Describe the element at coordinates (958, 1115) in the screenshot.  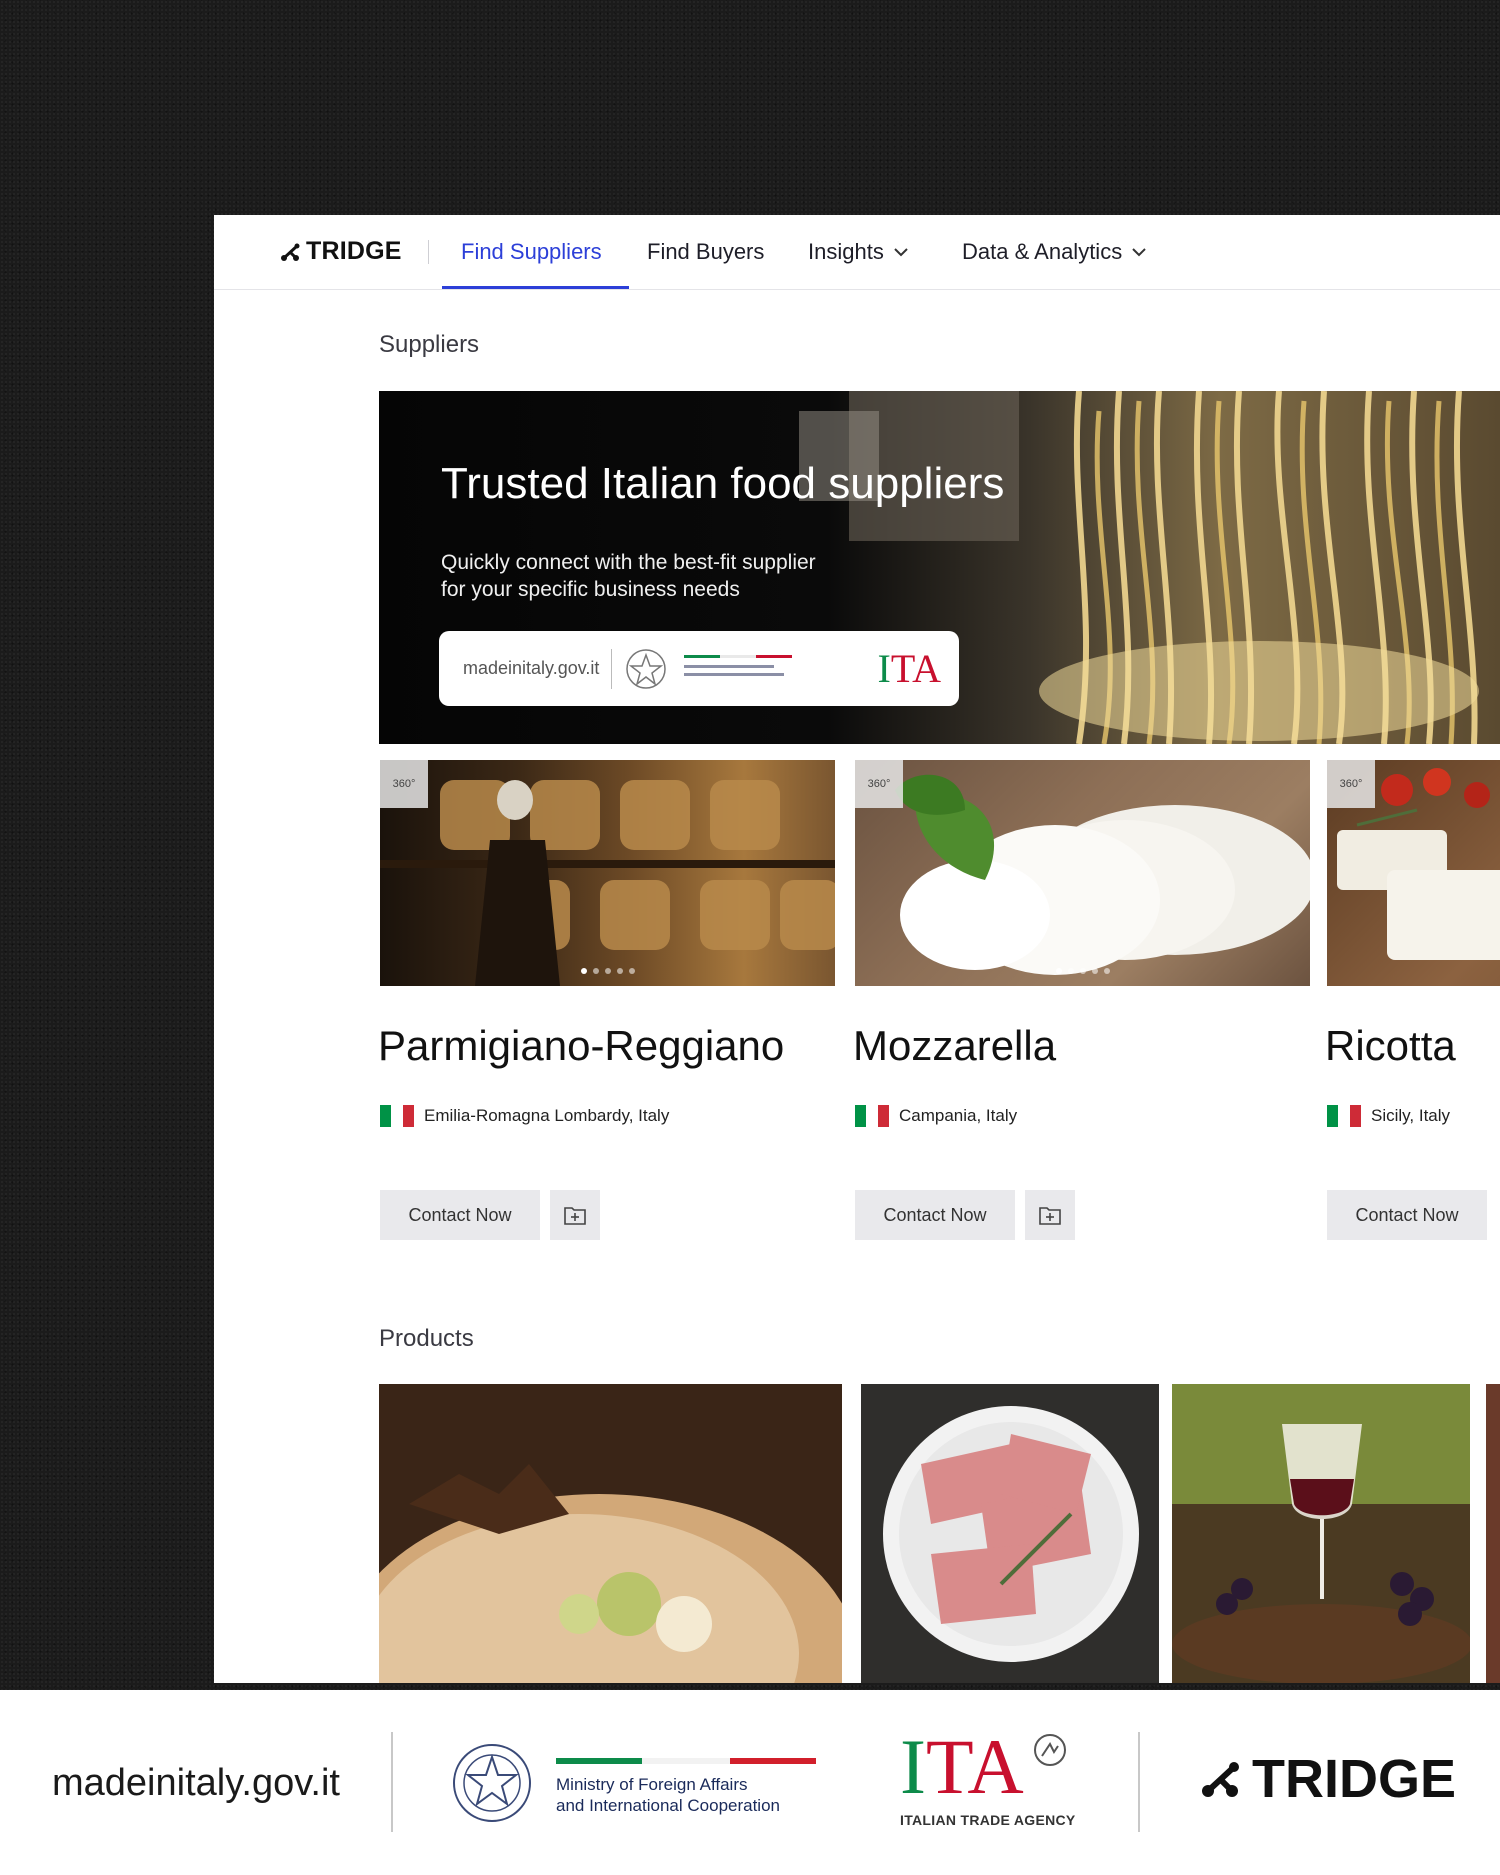
I see `location-text: Campania, Italy` at that location.